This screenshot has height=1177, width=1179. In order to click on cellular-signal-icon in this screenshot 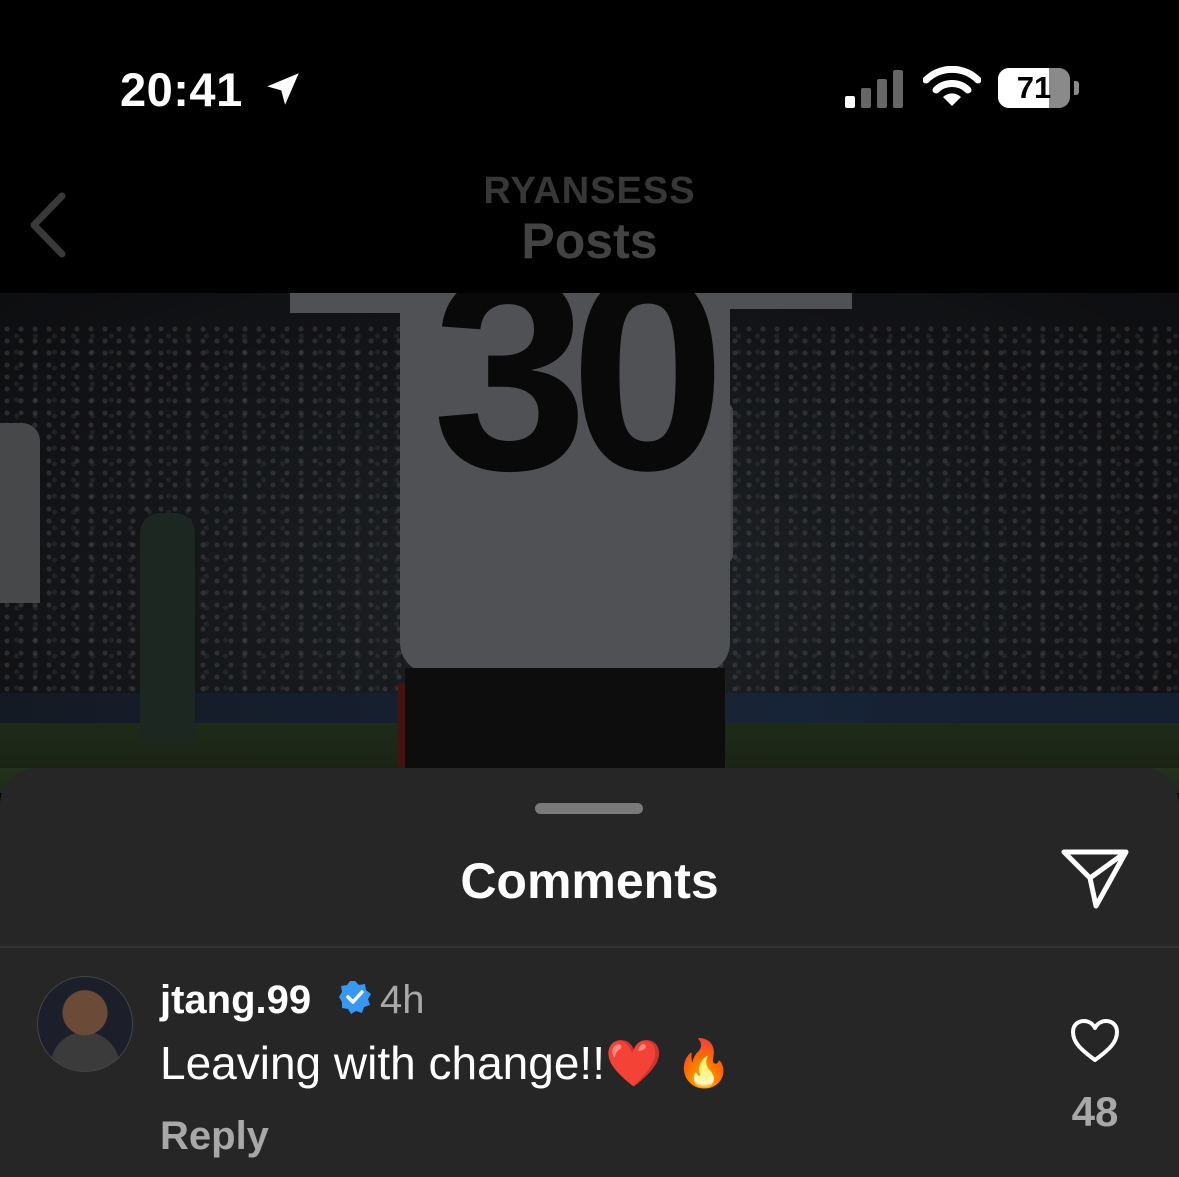, I will do `click(874, 89)`.